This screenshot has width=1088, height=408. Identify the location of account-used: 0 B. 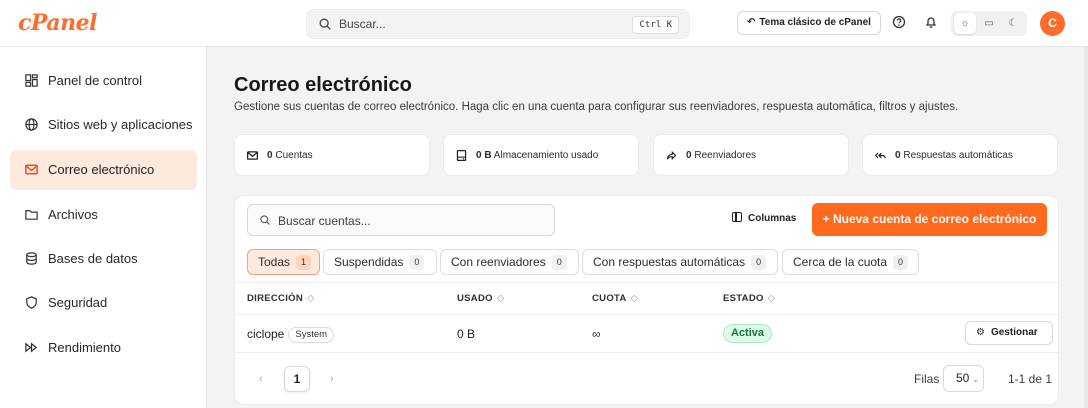
(466, 334).